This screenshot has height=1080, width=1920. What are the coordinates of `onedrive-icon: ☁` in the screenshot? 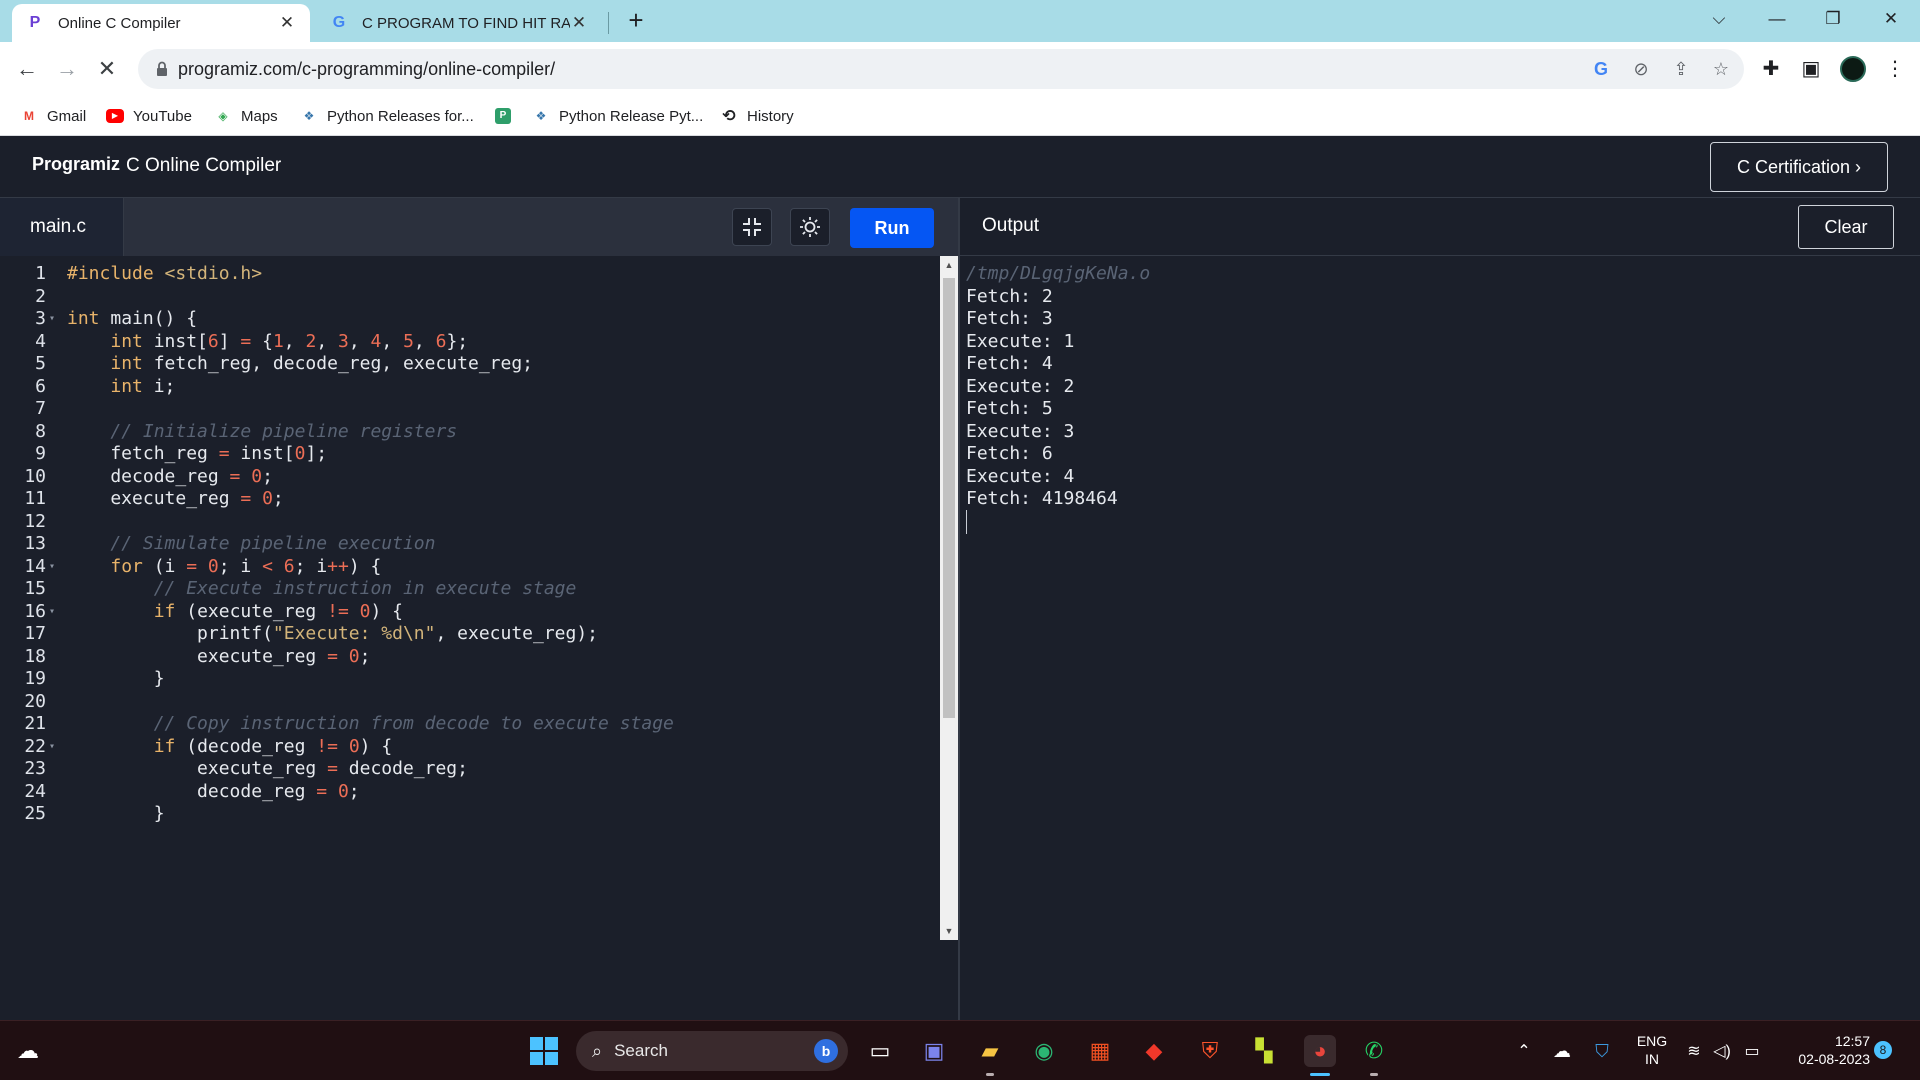 It's located at (1562, 1051).